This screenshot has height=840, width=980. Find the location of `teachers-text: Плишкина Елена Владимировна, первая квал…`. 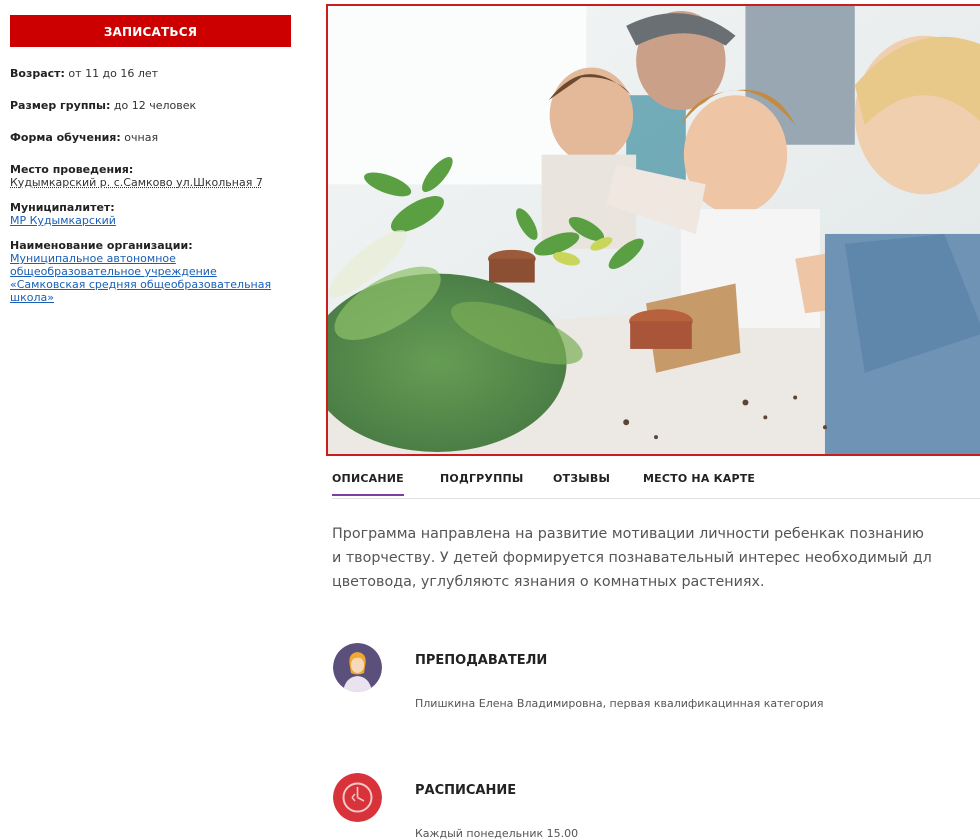

teachers-text: Плишкина Елена Владимировна, первая квал… is located at coordinates (619, 703).